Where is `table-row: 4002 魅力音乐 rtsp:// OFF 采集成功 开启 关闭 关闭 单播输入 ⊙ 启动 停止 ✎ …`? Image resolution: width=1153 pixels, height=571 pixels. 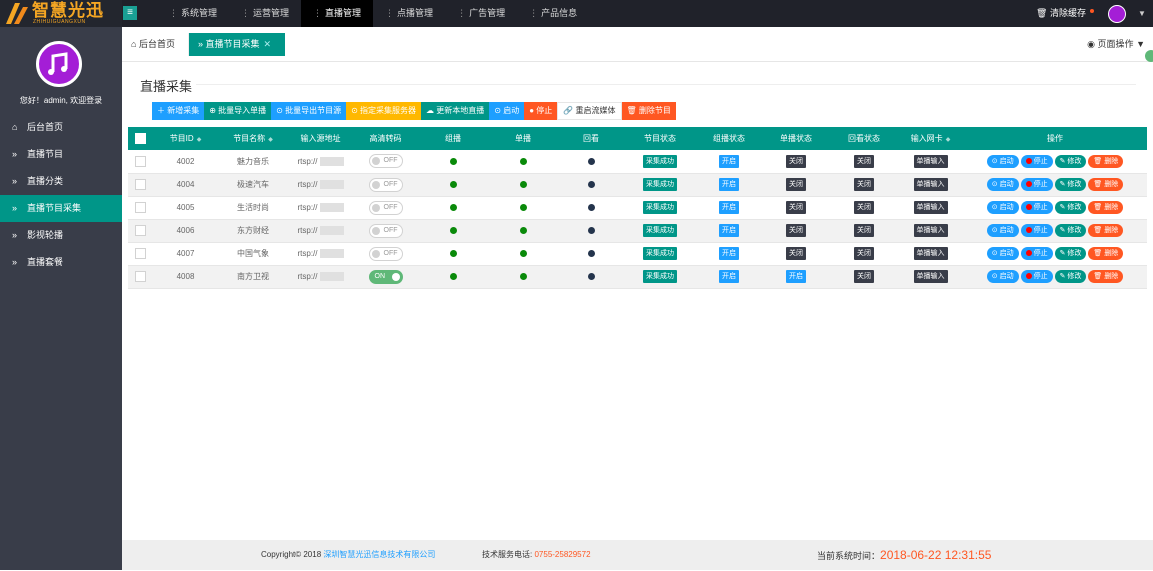
table-row: 4002 魅力音乐 rtsp:// OFF 采集成功 开启 关闭 关闭 单播输入 ⊙ 启动 停止 ✎ … is located at coordinates (637, 162).